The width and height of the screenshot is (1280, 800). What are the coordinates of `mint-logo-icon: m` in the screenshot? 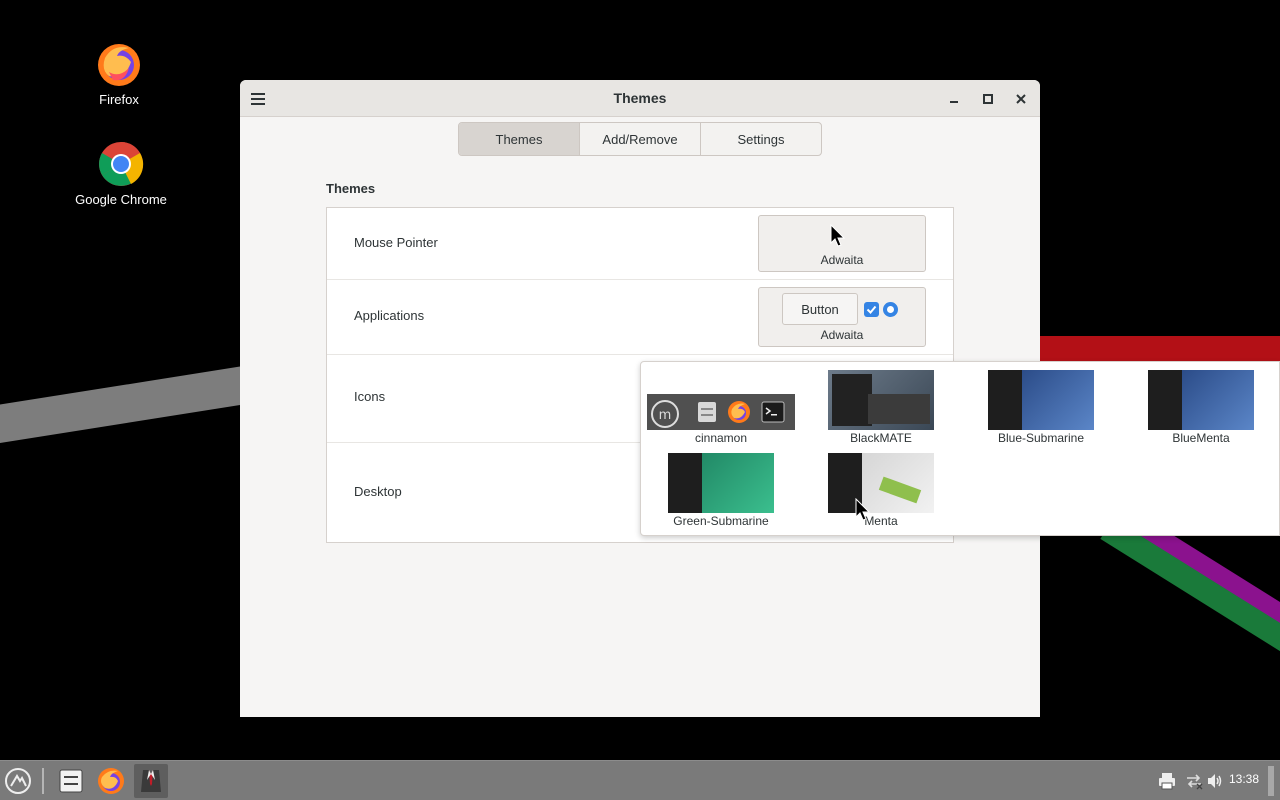 It's located at (665, 414).